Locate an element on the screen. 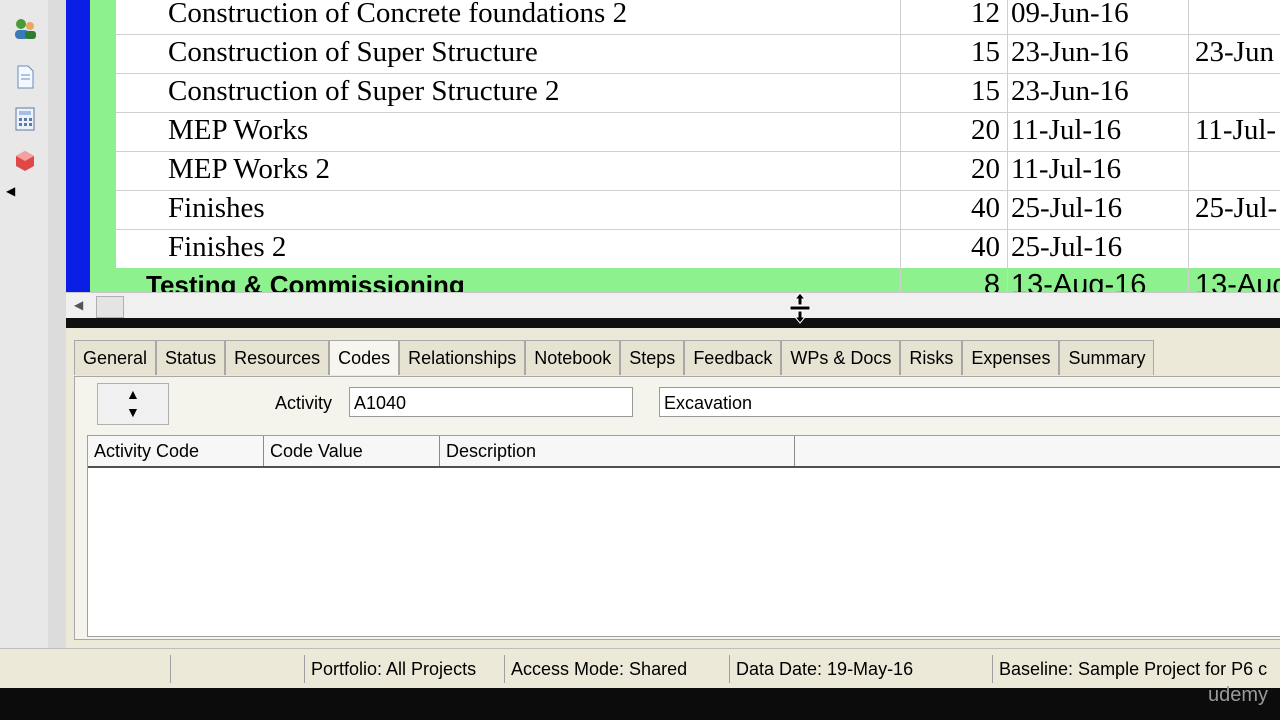 Image resolution: width=1280 pixels, height=720 pixels. calculator-icon is located at coordinates (25, 119).